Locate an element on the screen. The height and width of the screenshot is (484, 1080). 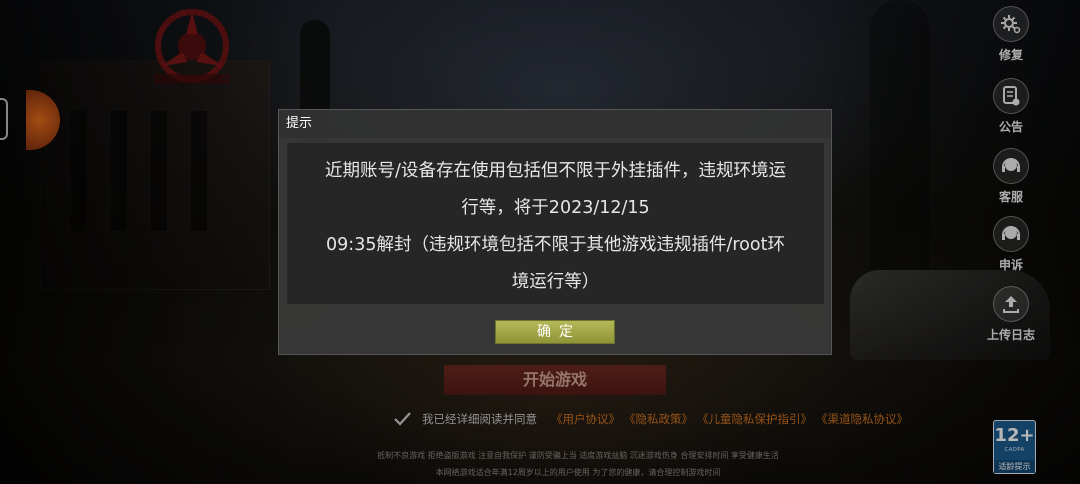
confirm-button: 确定 is located at coordinates (555, 332).